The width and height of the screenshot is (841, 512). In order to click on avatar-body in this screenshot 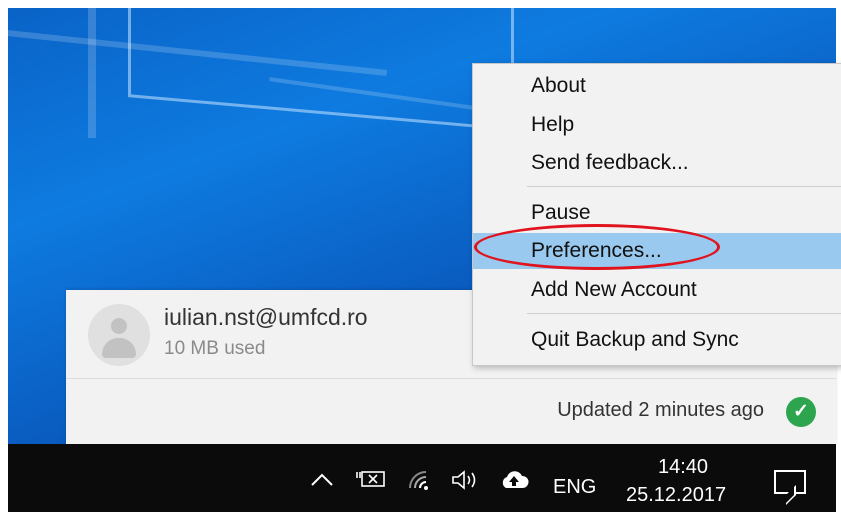, I will do `click(119, 348)`.